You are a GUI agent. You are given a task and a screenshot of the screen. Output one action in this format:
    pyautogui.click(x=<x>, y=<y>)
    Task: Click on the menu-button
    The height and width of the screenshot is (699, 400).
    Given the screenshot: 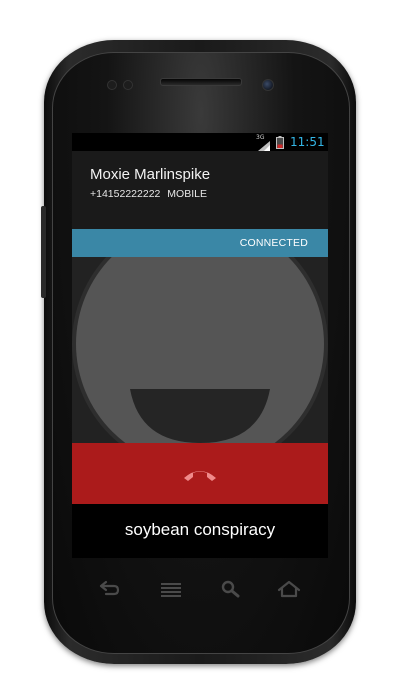 What is the action you would take?
    pyautogui.click(x=171, y=589)
    